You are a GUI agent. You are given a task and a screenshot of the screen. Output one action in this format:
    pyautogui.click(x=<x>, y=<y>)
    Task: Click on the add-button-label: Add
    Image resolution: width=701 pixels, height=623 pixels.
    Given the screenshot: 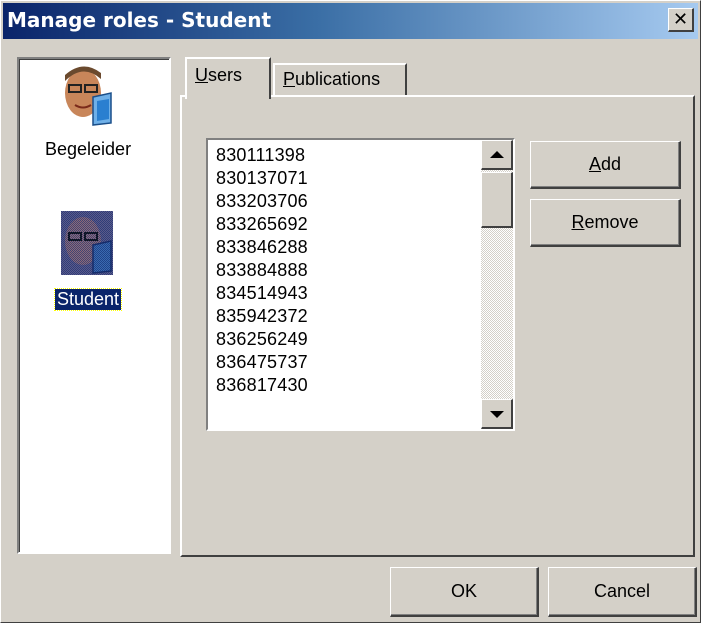 What is the action you would take?
    pyautogui.click(x=605, y=164)
    